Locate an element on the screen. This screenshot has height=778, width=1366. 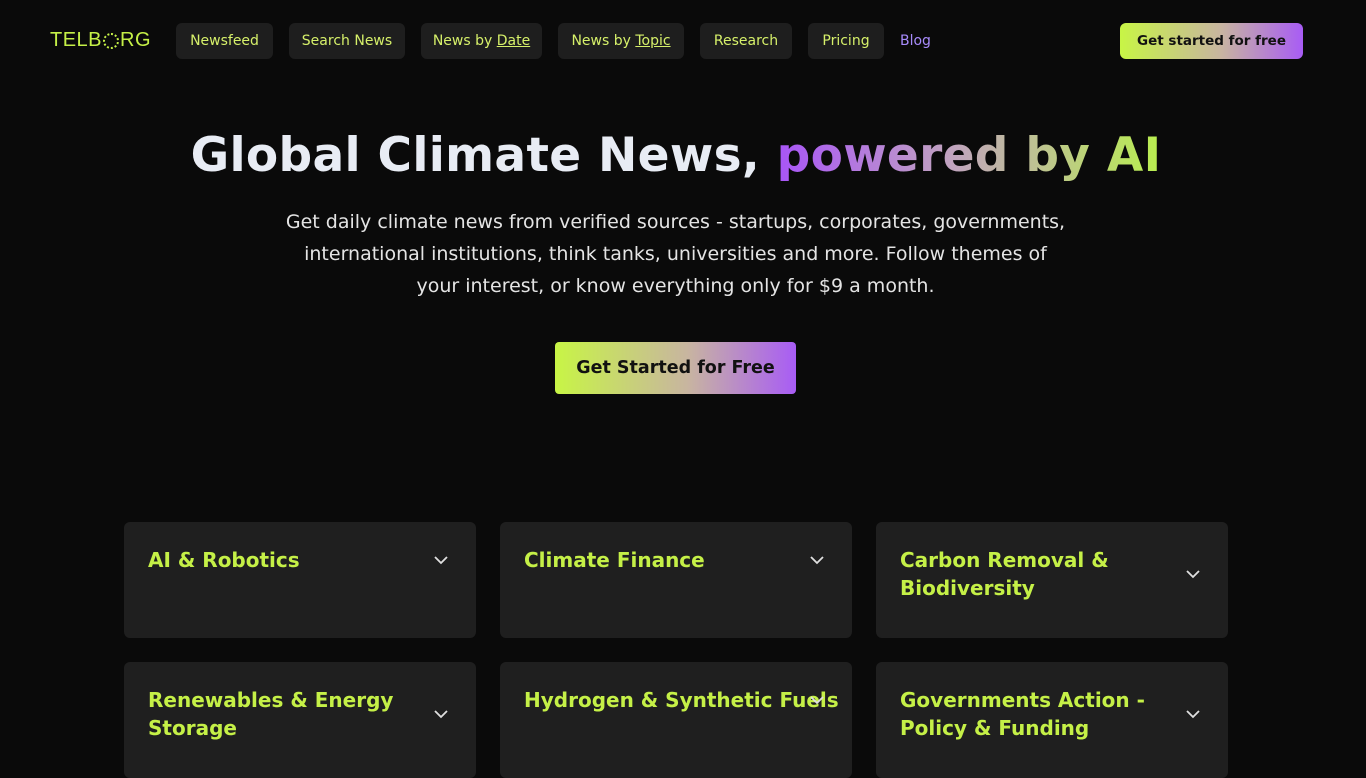
logo-text-end: RG is located at coordinates (136, 40).